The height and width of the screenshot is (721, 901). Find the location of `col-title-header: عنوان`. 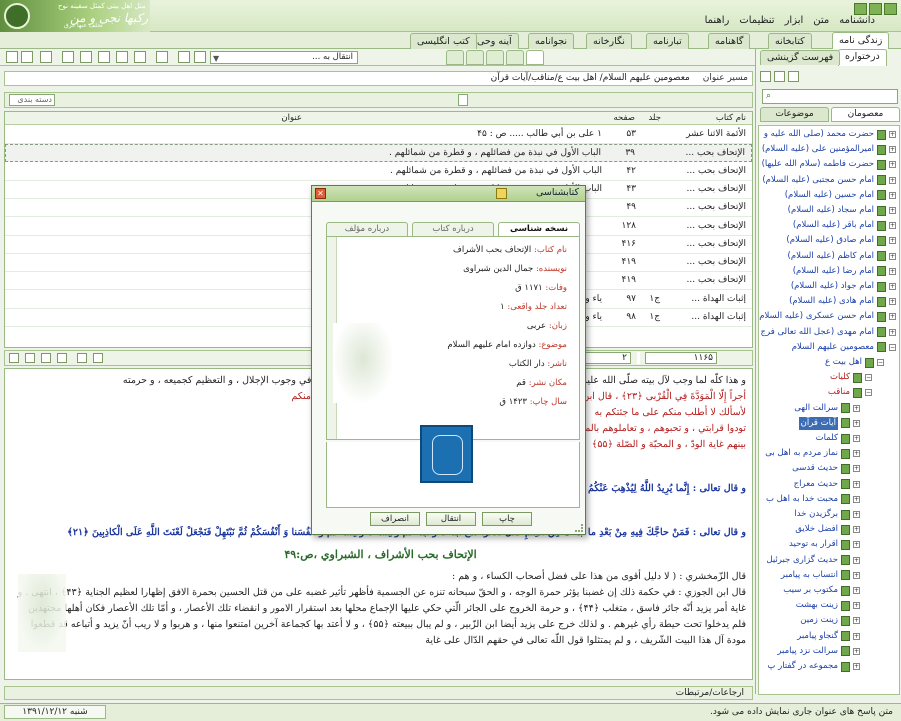

col-title-header: عنوان is located at coordinates (291, 118).